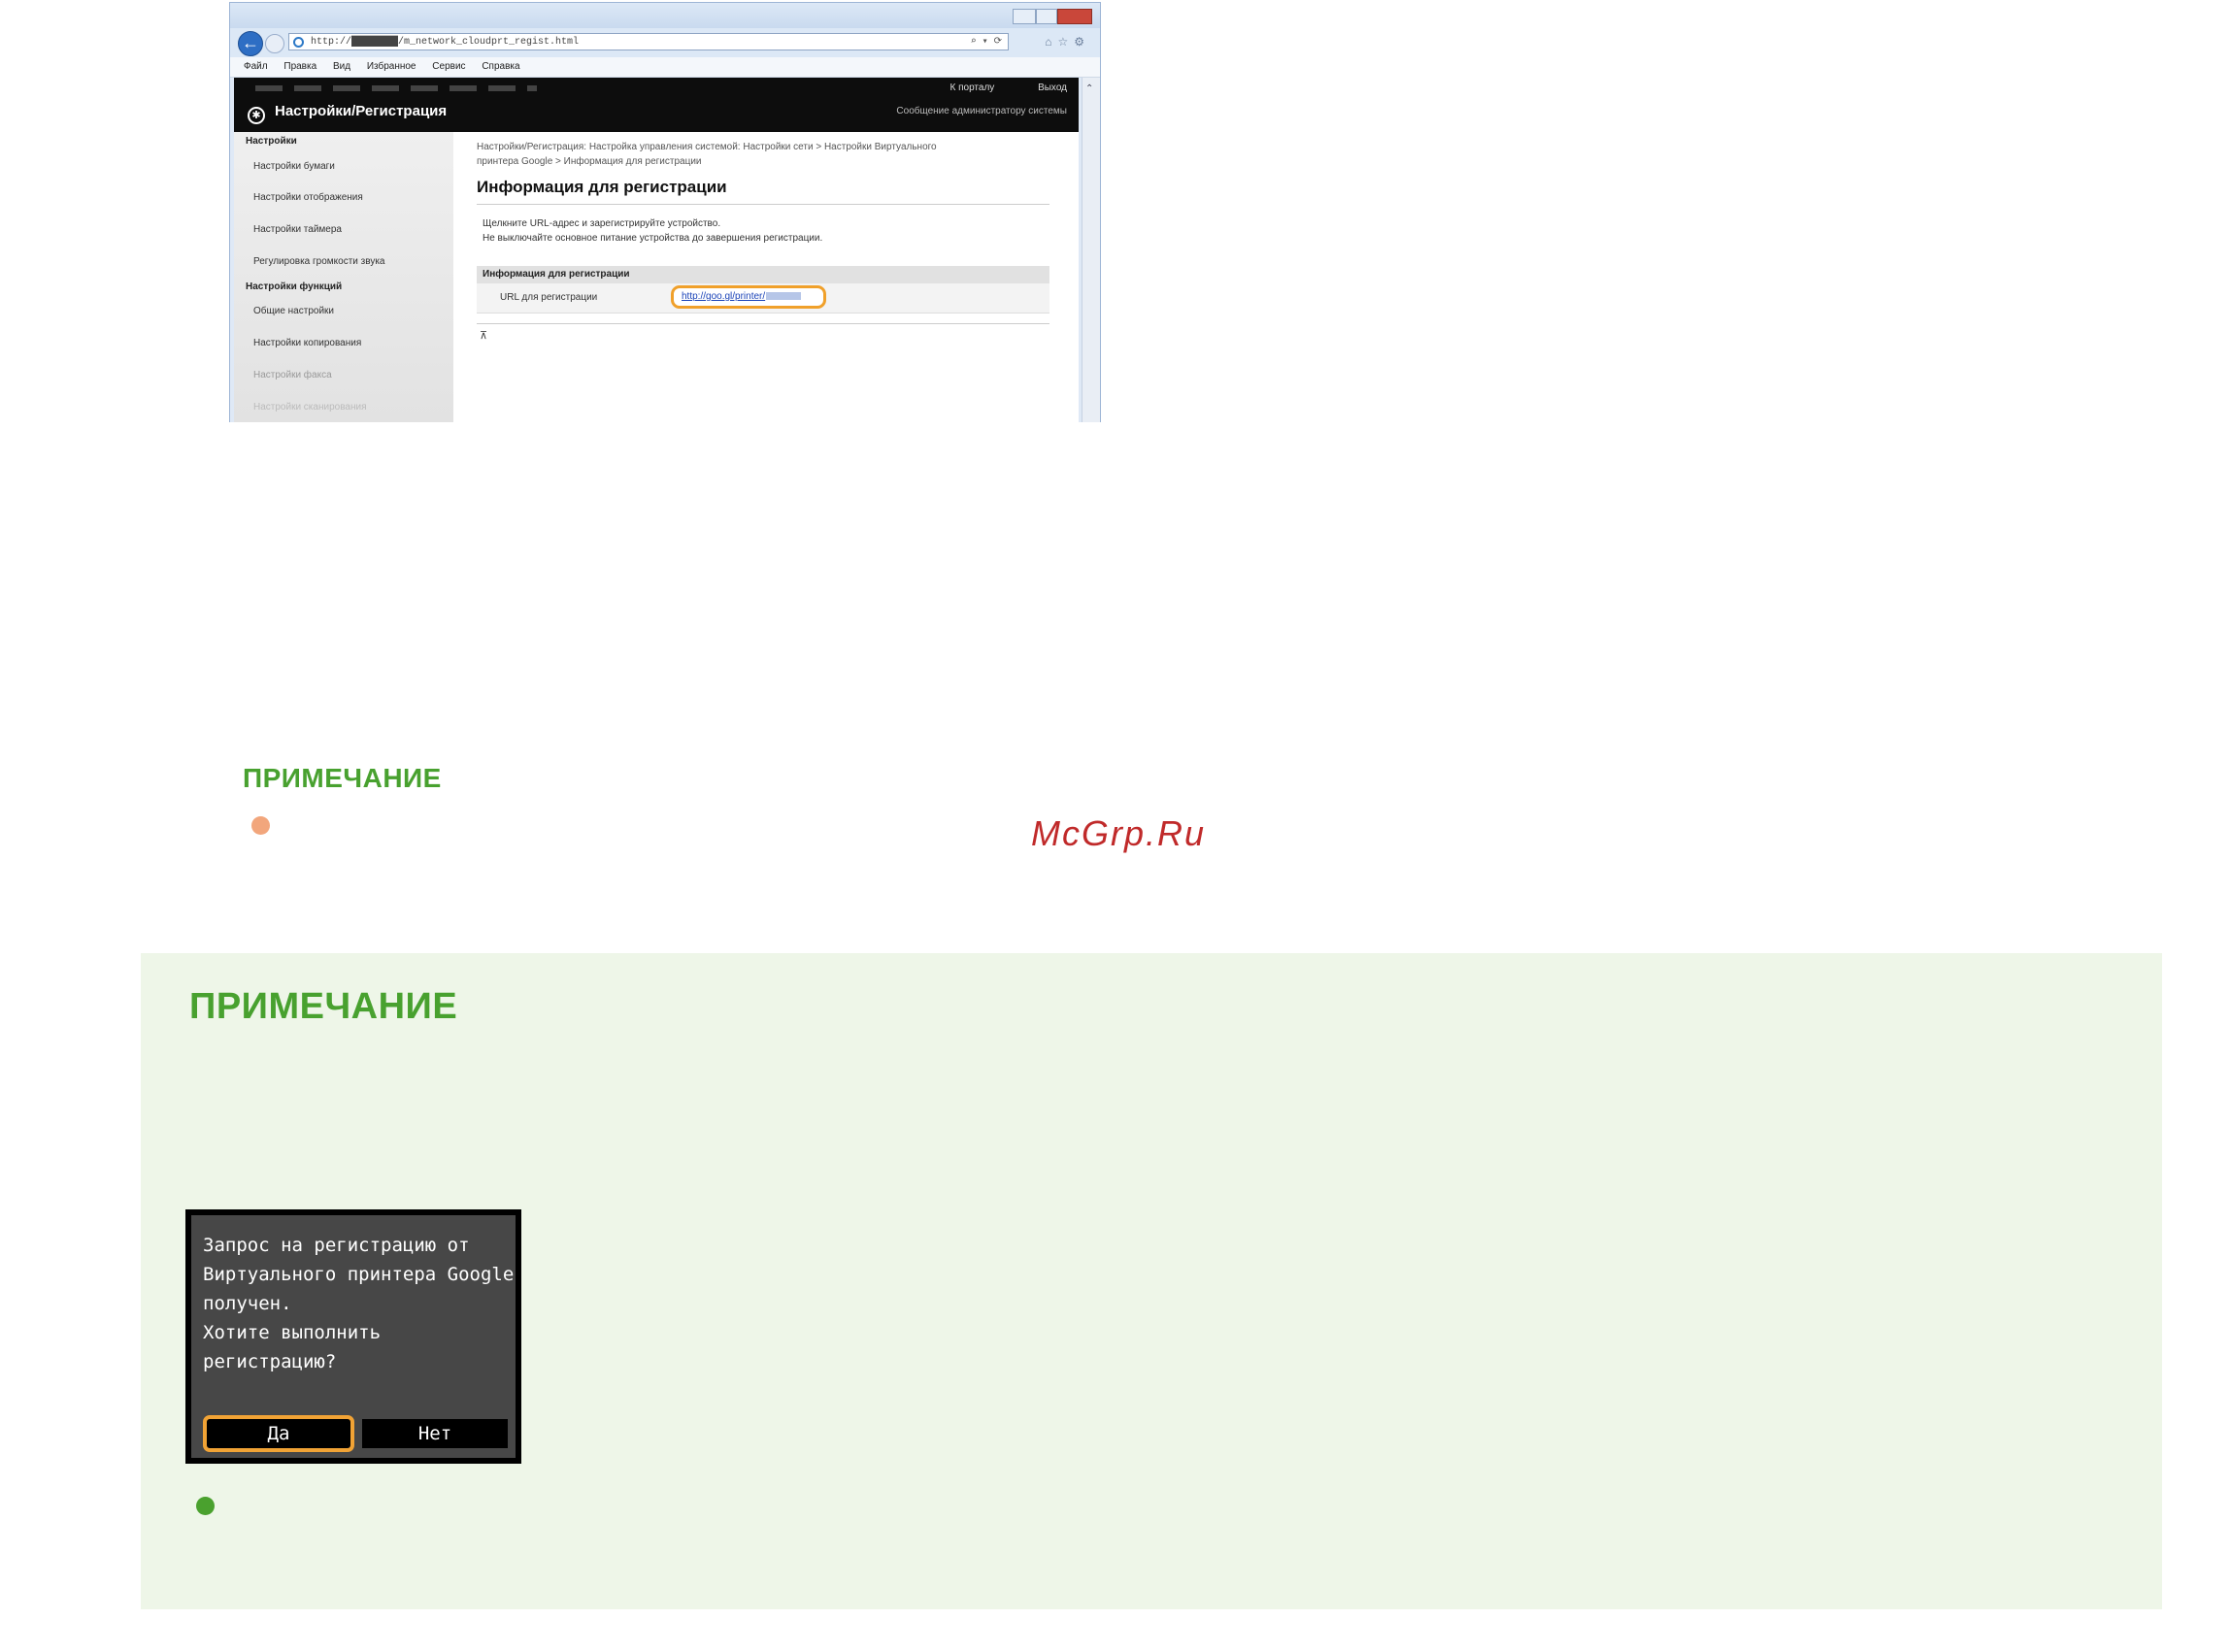 This screenshot has height=1652, width=2231. Describe the element at coordinates (307, 343) in the screenshot. I see `sidebar-item-copy: Настройки копирования` at that location.